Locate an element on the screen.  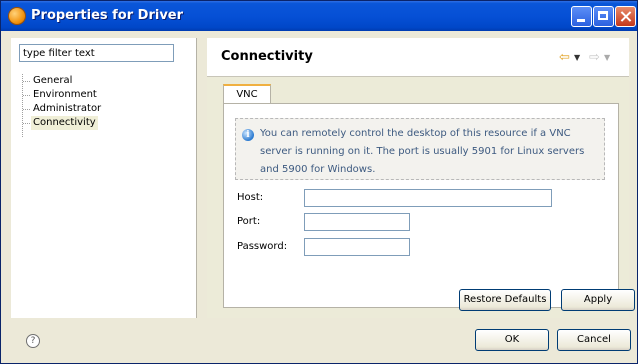
forward-history-dropdown-icon: ▼ is located at coordinates (607, 57).